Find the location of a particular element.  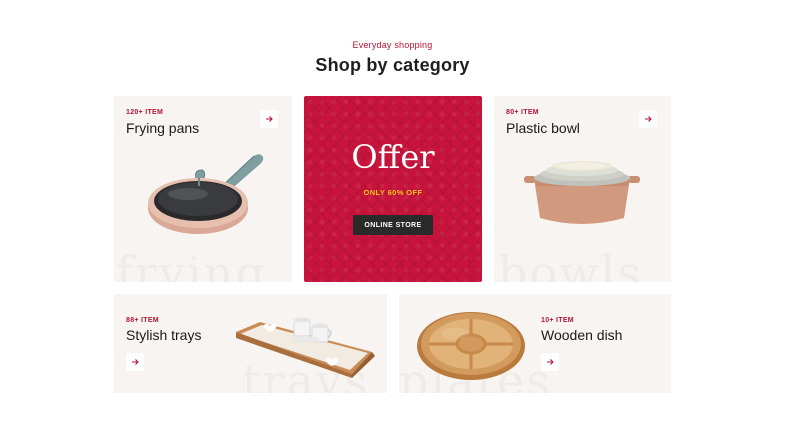

background-watermark: frying is located at coordinates (191, 264).